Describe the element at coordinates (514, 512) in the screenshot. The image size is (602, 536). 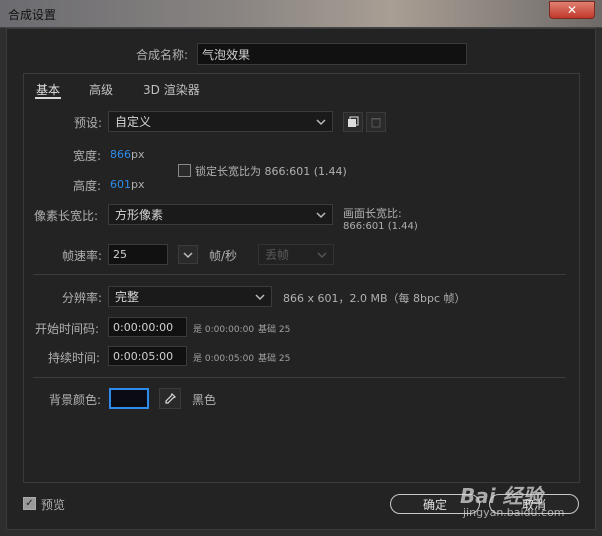
I see `watermark-url: jingyan.baidu.com` at that location.